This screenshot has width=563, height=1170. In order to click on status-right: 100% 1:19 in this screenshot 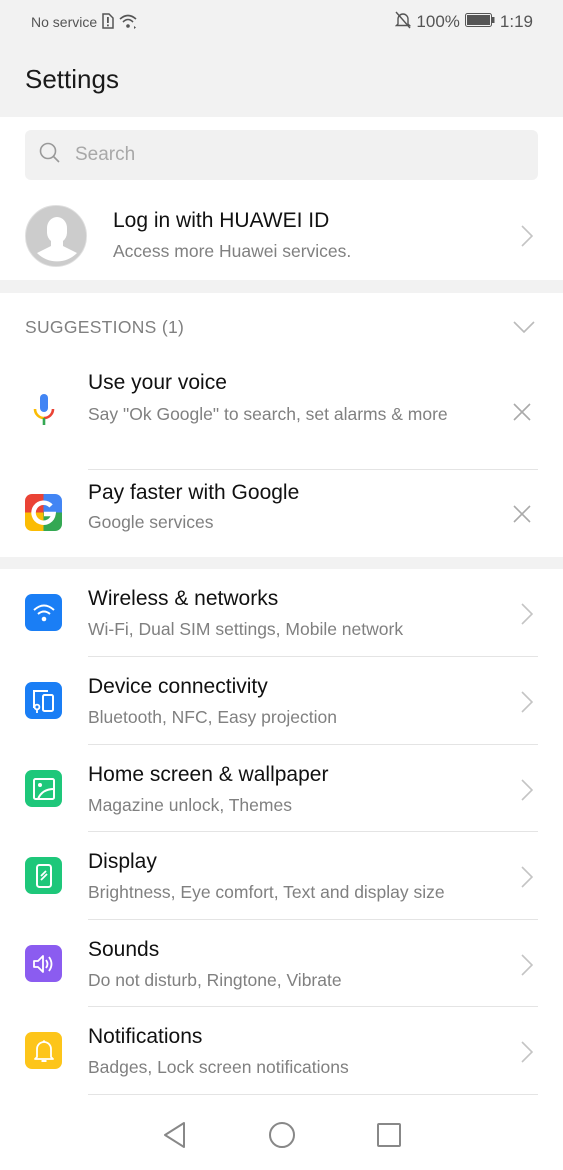, I will do `click(464, 22)`.